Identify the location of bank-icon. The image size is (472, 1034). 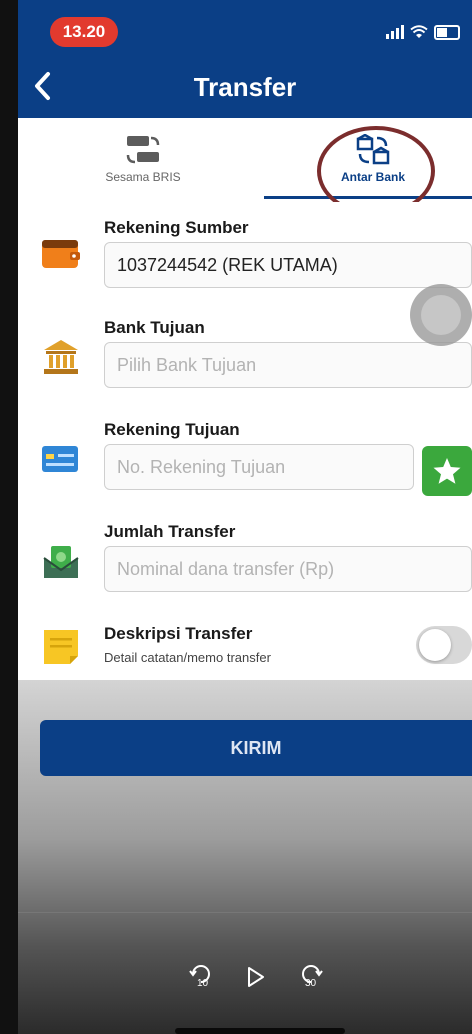
(61, 357).